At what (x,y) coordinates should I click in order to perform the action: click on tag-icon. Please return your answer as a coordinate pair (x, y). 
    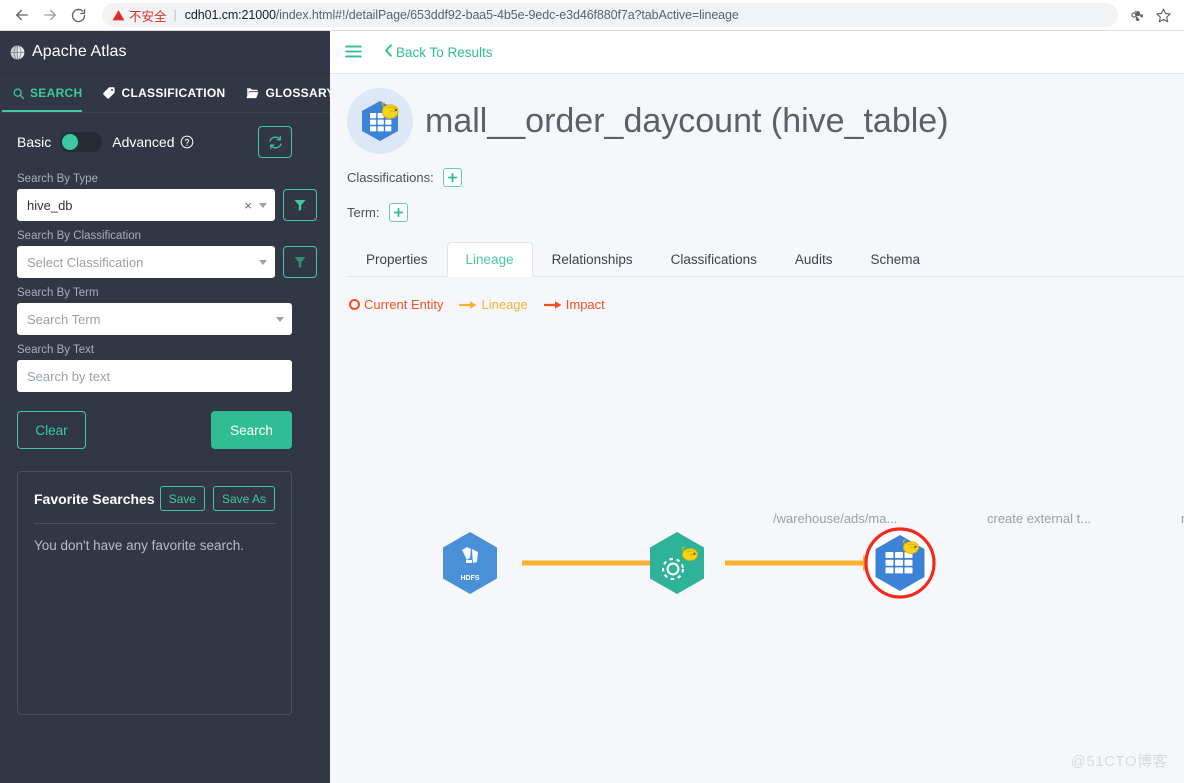
    Looking at the image, I should click on (109, 93).